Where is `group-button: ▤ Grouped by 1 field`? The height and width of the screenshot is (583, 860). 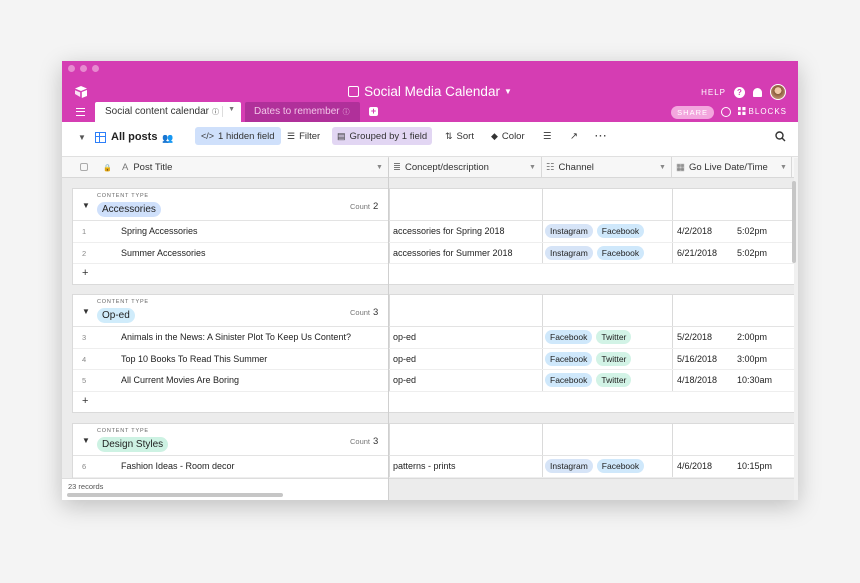 group-button: ▤ Grouped by 1 field is located at coordinates (382, 136).